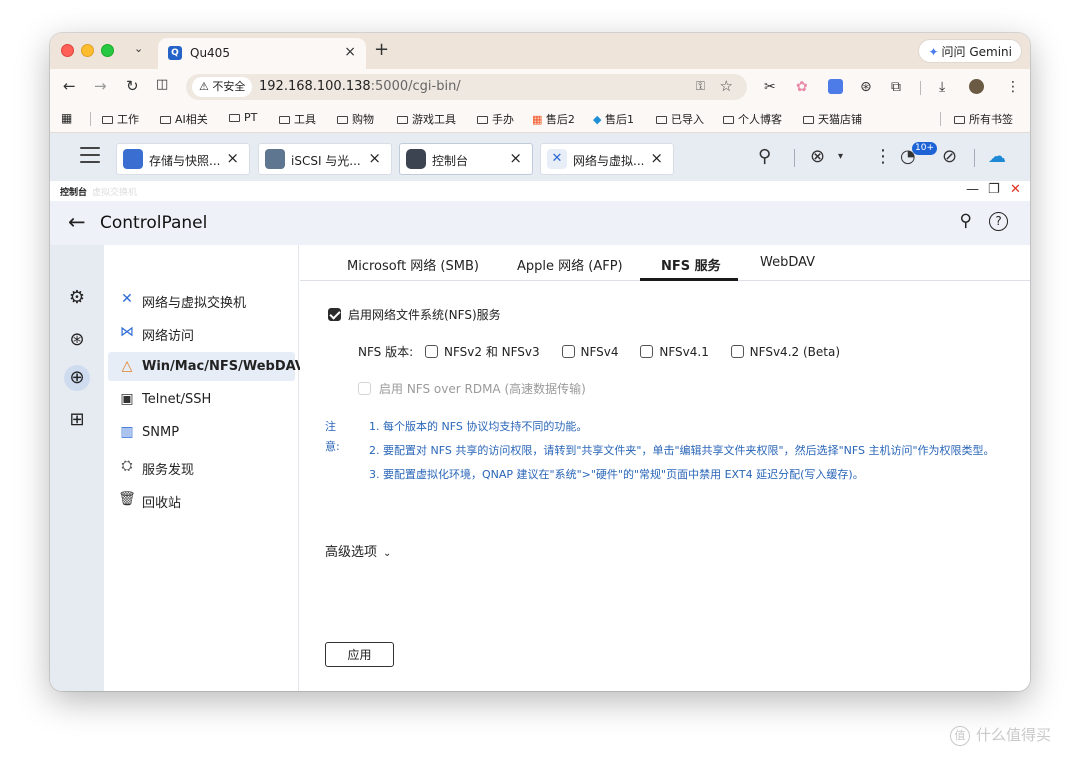 This screenshot has width=1080, height=758. What do you see at coordinates (162, 84) in the screenshot?
I see `side-panel-icon: ◫` at bounding box center [162, 84].